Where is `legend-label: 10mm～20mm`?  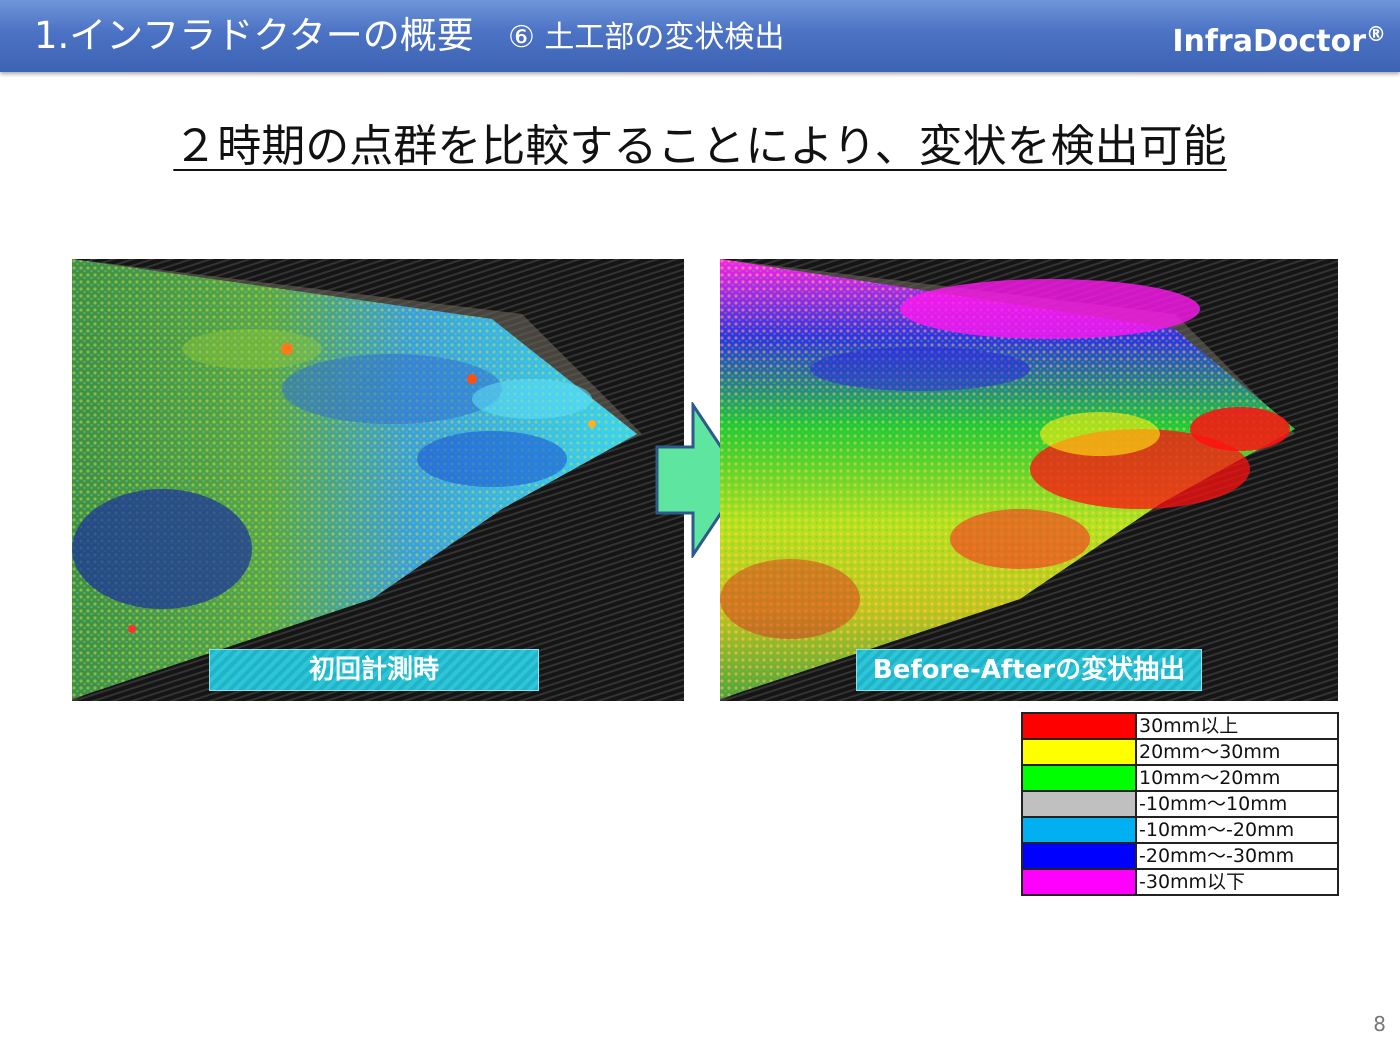 legend-label: 10mm～20mm is located at coordinates (1237, 778).